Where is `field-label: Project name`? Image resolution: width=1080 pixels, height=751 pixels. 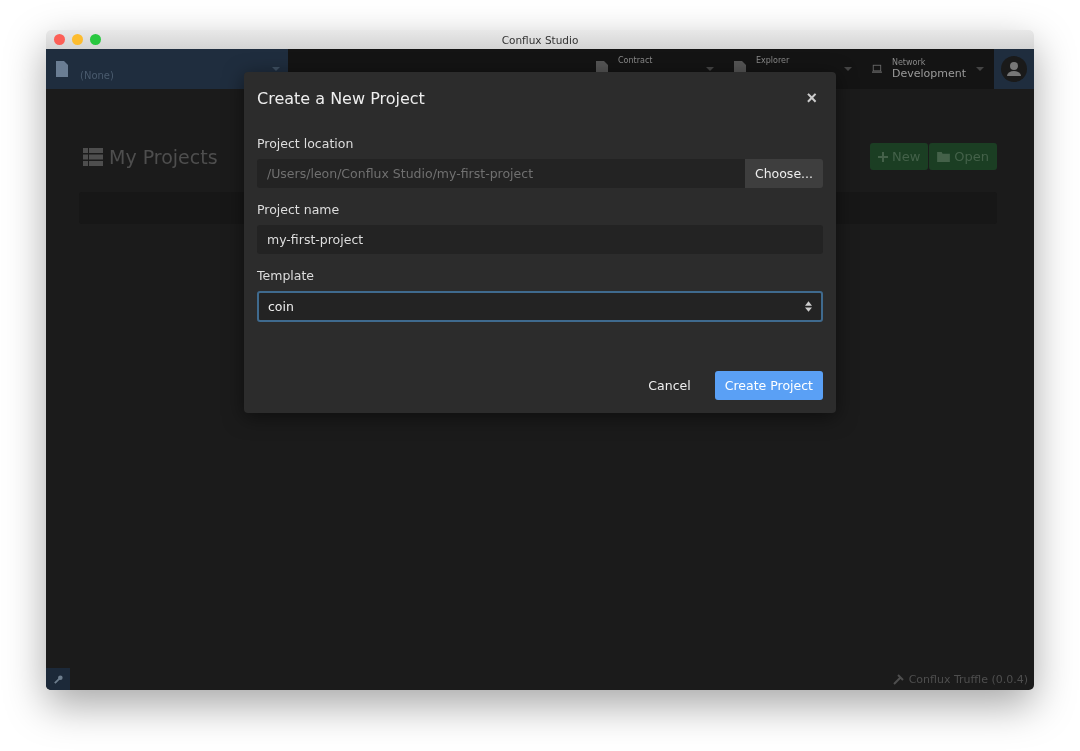 field-label: Project name is located at coordinates (299, 209).